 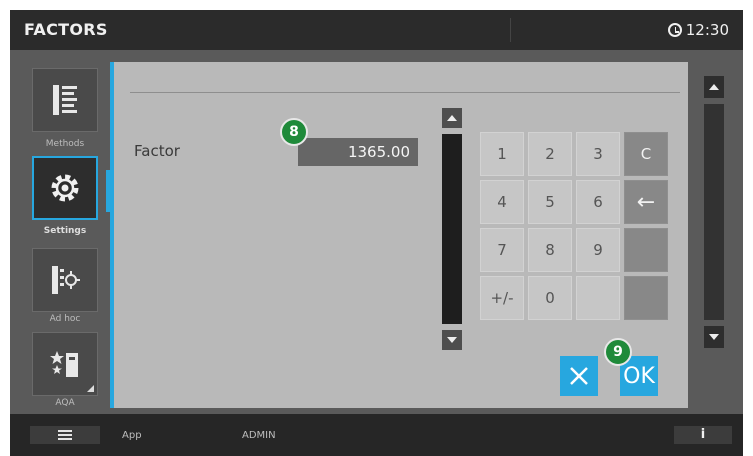 I want to click on top-bar: FACTORS 12:30, so click(x=376, y=30).